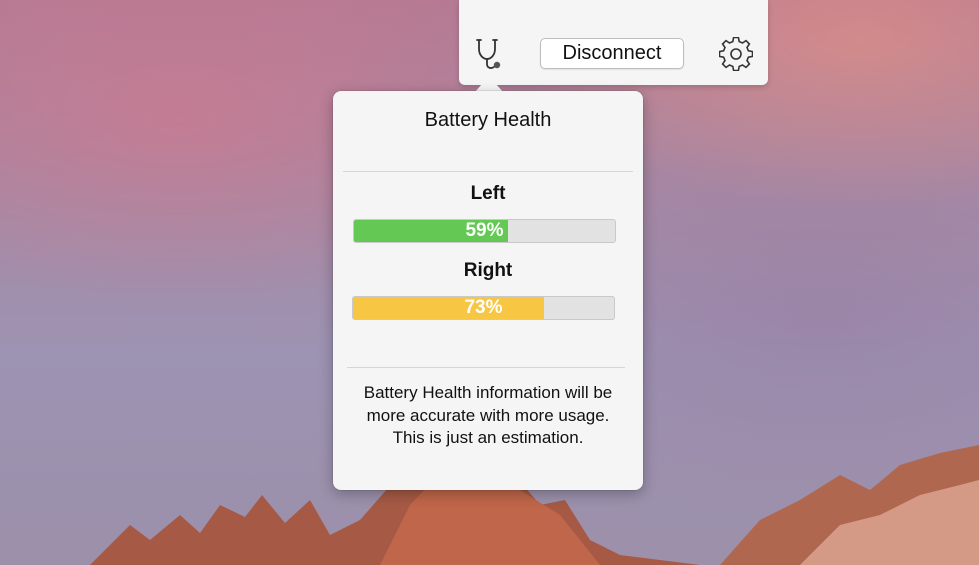 The image size is (979, 565). What do you see at coordinates (488, 270) in the screenshot?
I see `right-bud-label: Right` at bounding box center [488, 270].